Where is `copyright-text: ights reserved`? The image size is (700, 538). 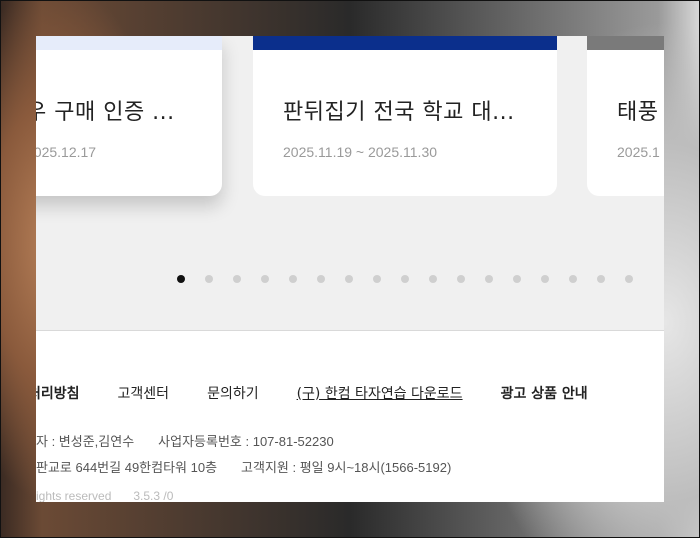
copyright-text: ights reserved is located at coordinates (74, 495).